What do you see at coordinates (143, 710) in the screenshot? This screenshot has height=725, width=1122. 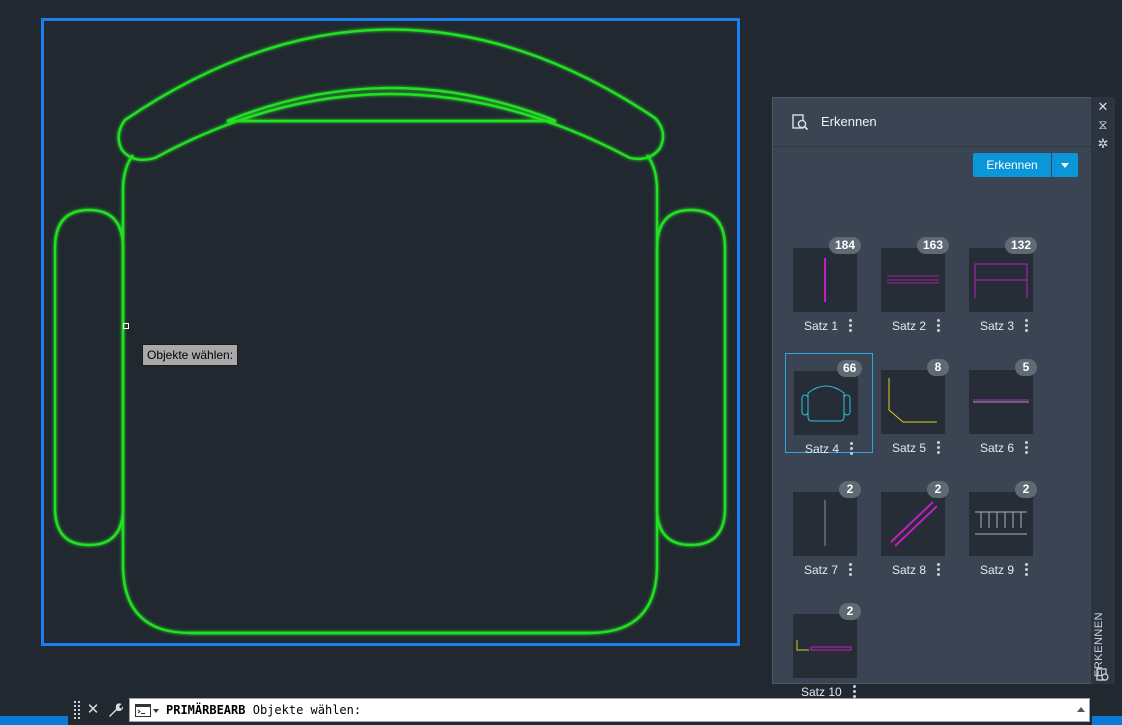 I see `command-prompt-icon` at bounding box center [143, 710].